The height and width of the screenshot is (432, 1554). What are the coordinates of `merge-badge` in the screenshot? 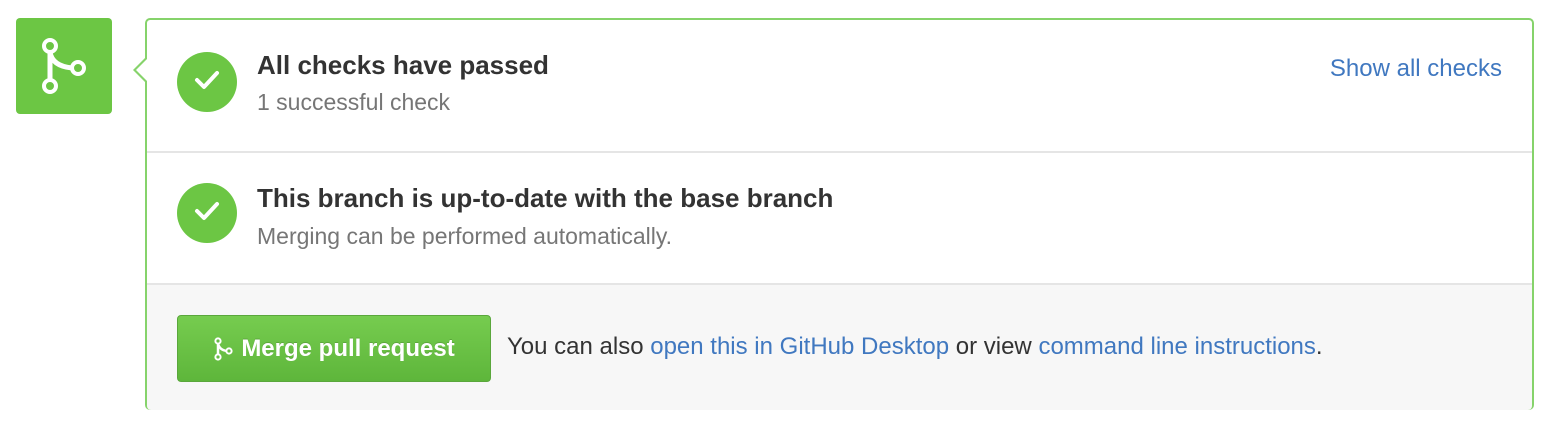 It's located at (64, 66).